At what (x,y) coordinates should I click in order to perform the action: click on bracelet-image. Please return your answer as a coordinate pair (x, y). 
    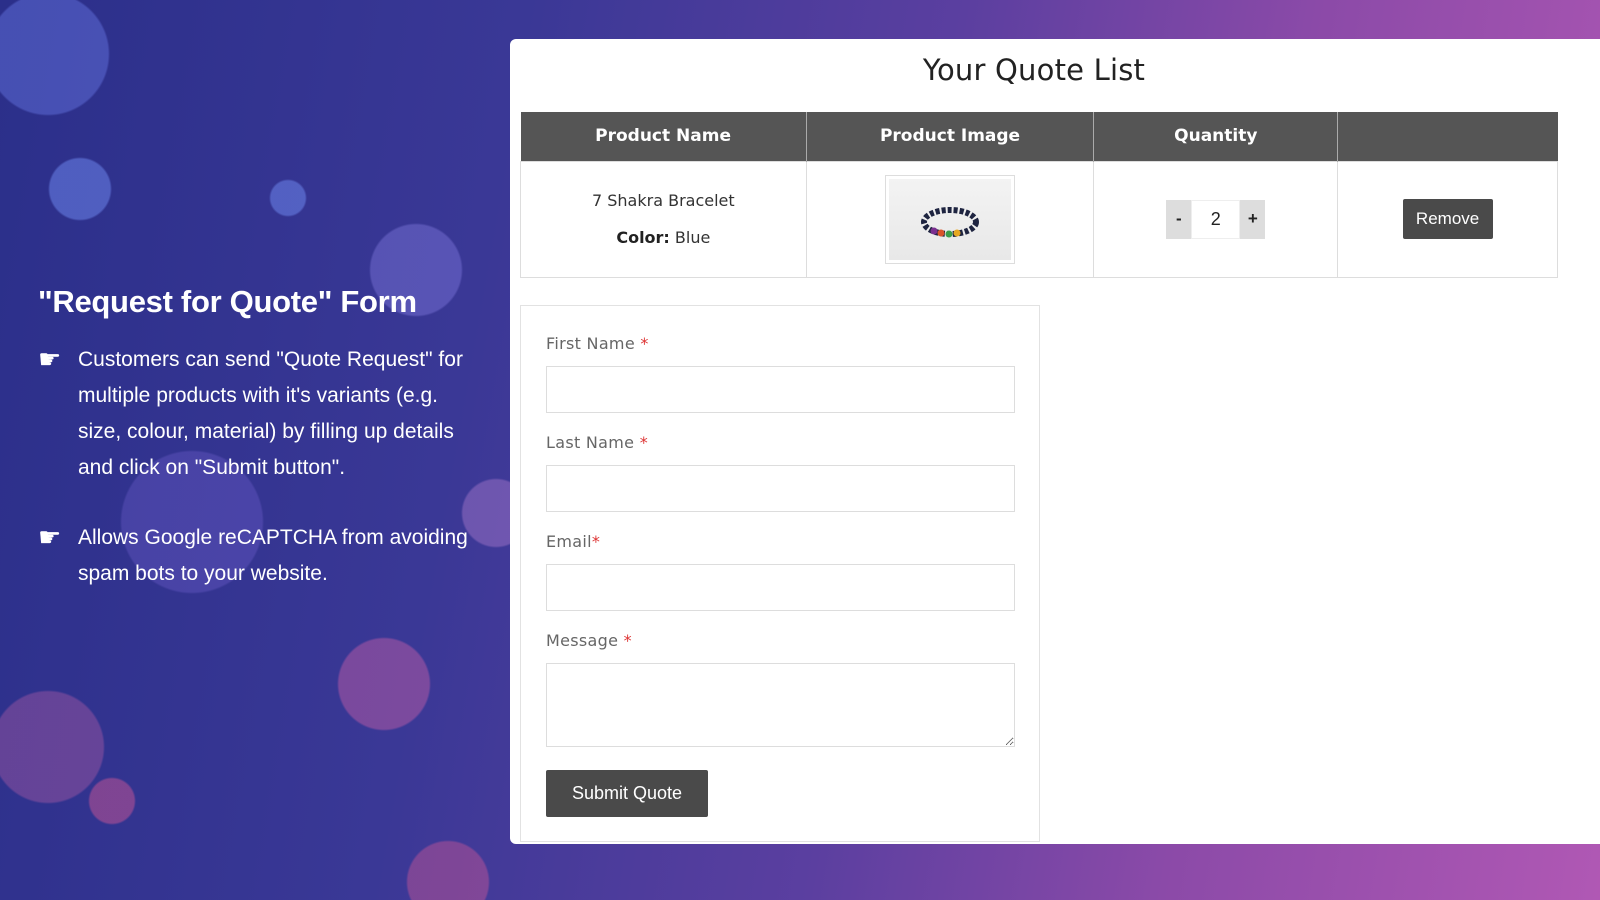
    Looking at the image, I should click on (950, 219).